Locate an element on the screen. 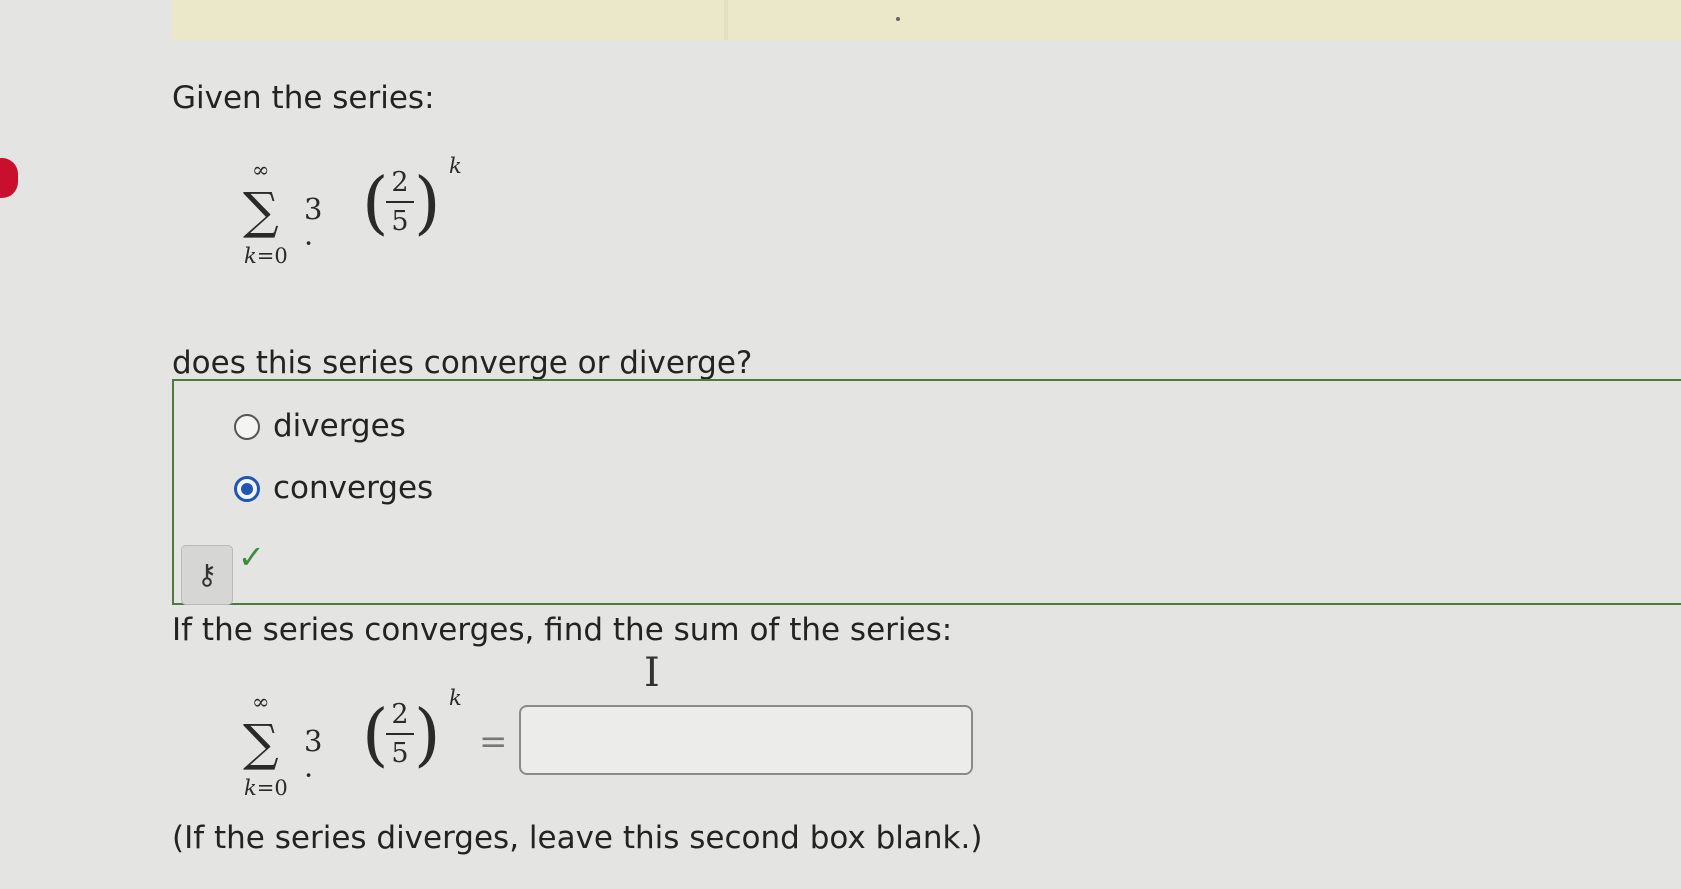 Image resolution: width=1681 pixels, height=889 pixels. fraction-2: 2 5 is located at coordinates (400, 734).